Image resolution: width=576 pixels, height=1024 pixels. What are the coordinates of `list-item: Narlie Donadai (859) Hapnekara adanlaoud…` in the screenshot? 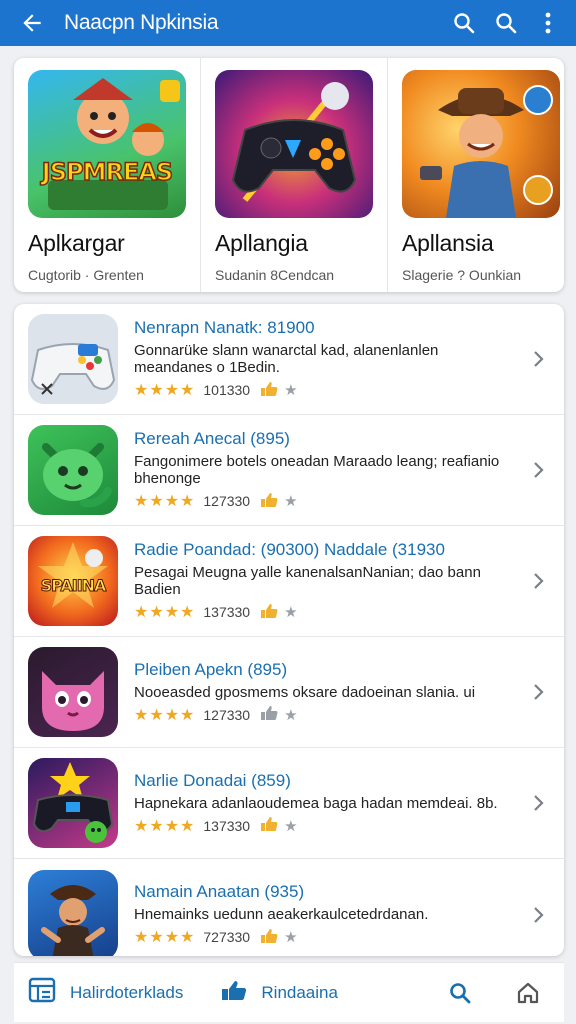 It's located at (289, 803).